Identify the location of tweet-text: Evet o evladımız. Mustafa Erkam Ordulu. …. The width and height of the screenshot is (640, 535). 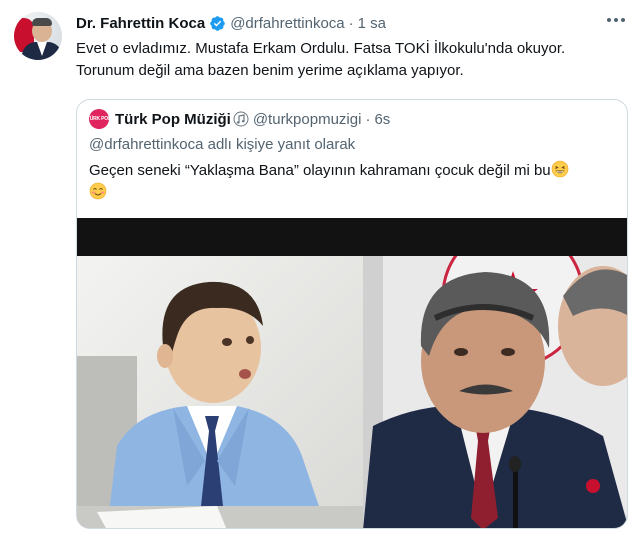
(346, 60).